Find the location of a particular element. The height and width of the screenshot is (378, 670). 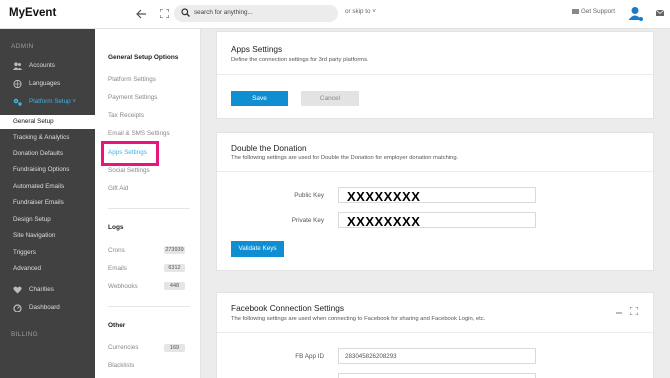

subnav-link-gift-aid: Gift Aid is located at coordinates (118, 188).